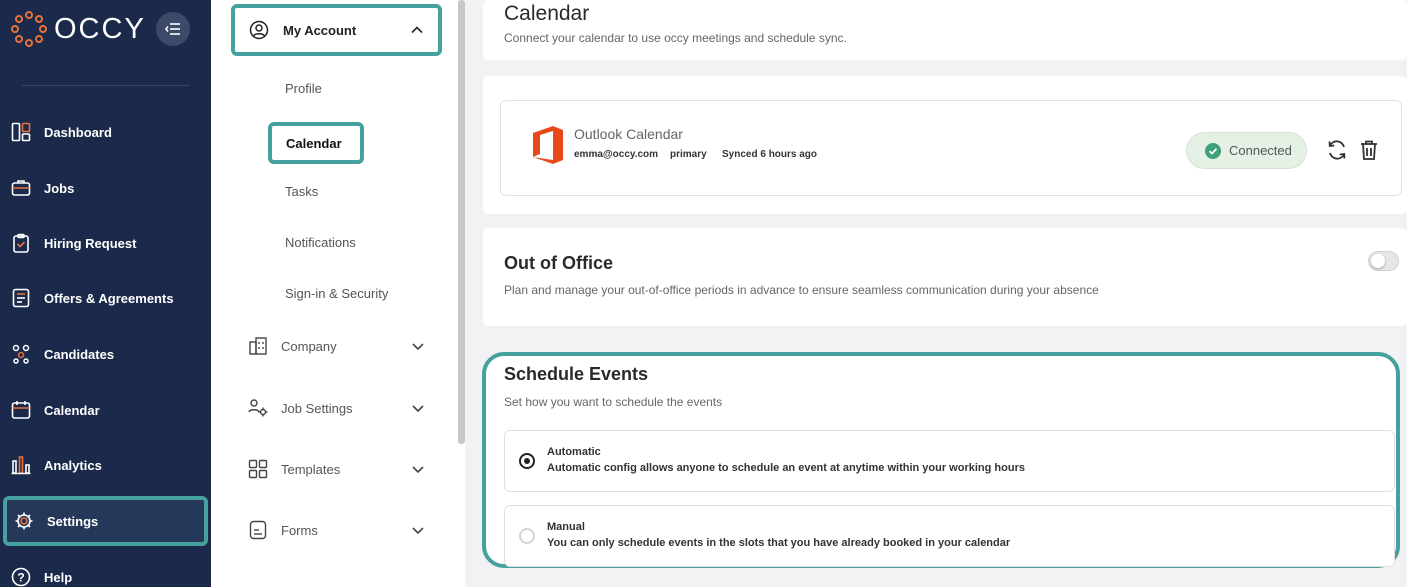  I want to click on nav-item-label: Settings, so click(73, 521).